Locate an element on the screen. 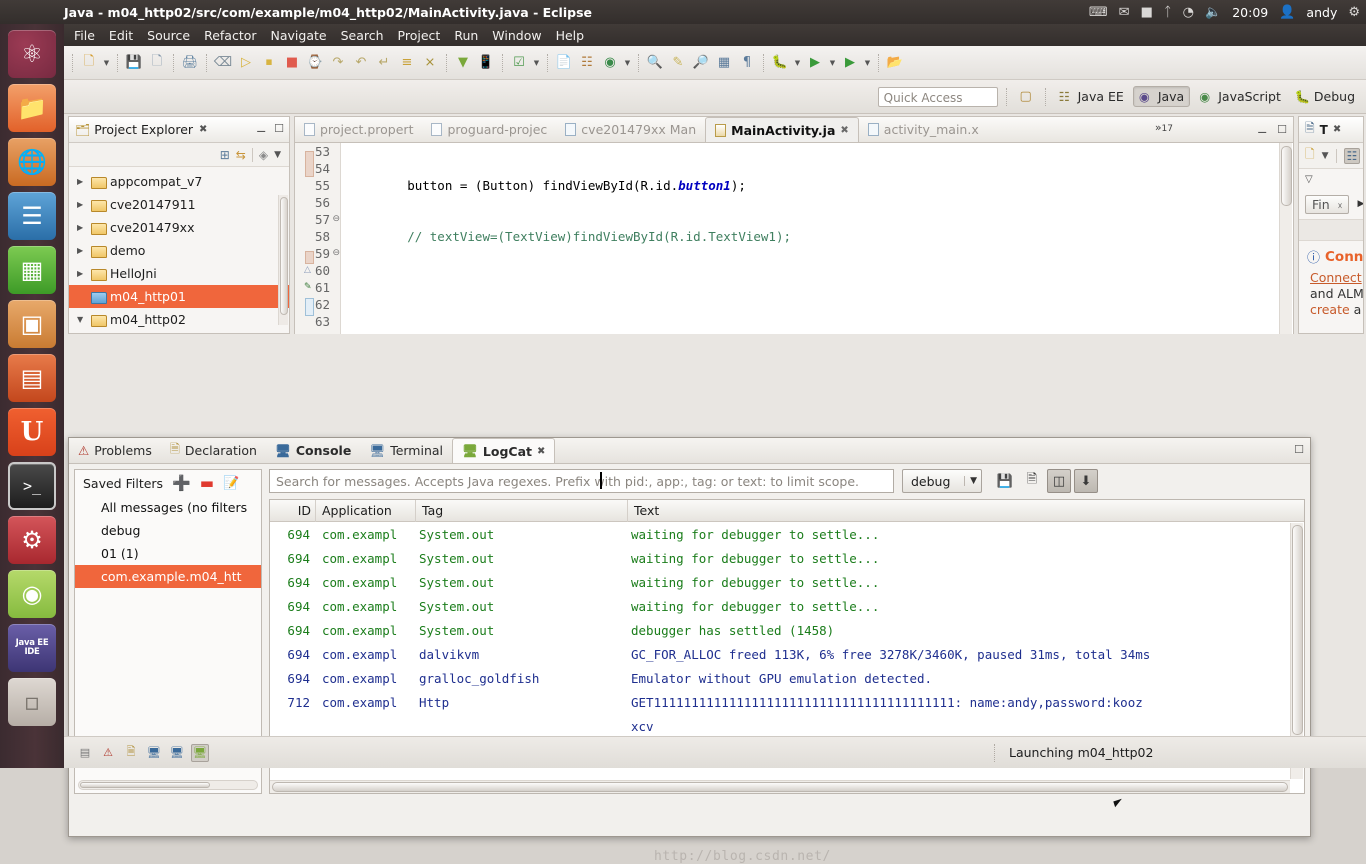 The image size is (1366, 864). step-return-icon: ↵ is located at coordinates (384, 63).